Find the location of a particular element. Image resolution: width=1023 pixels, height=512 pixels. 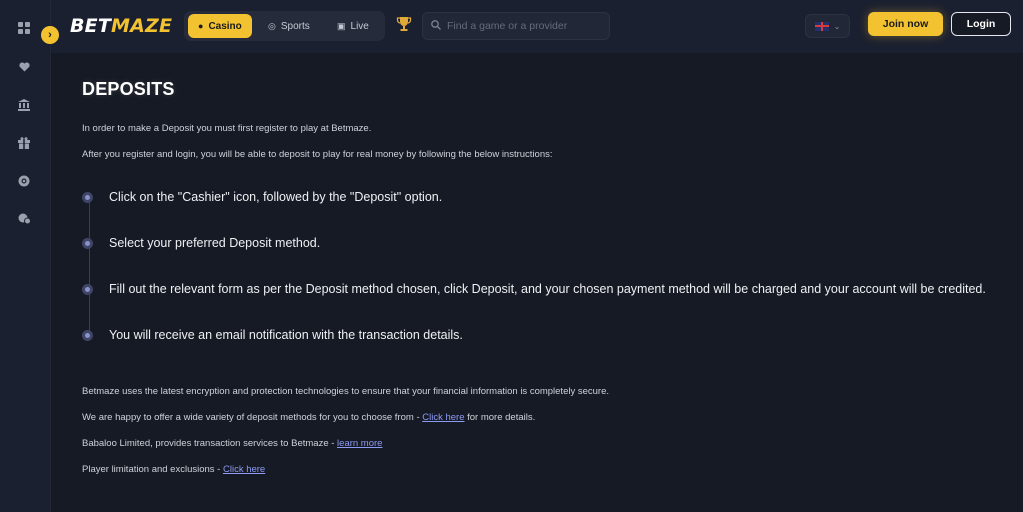

tab-live: ▣ Live is located at coordinates (353, 26).